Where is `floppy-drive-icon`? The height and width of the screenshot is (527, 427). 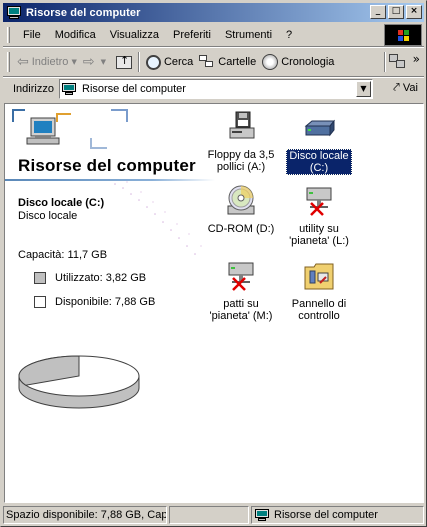
floppy-drive-icon is located at coordinates (242, 125).